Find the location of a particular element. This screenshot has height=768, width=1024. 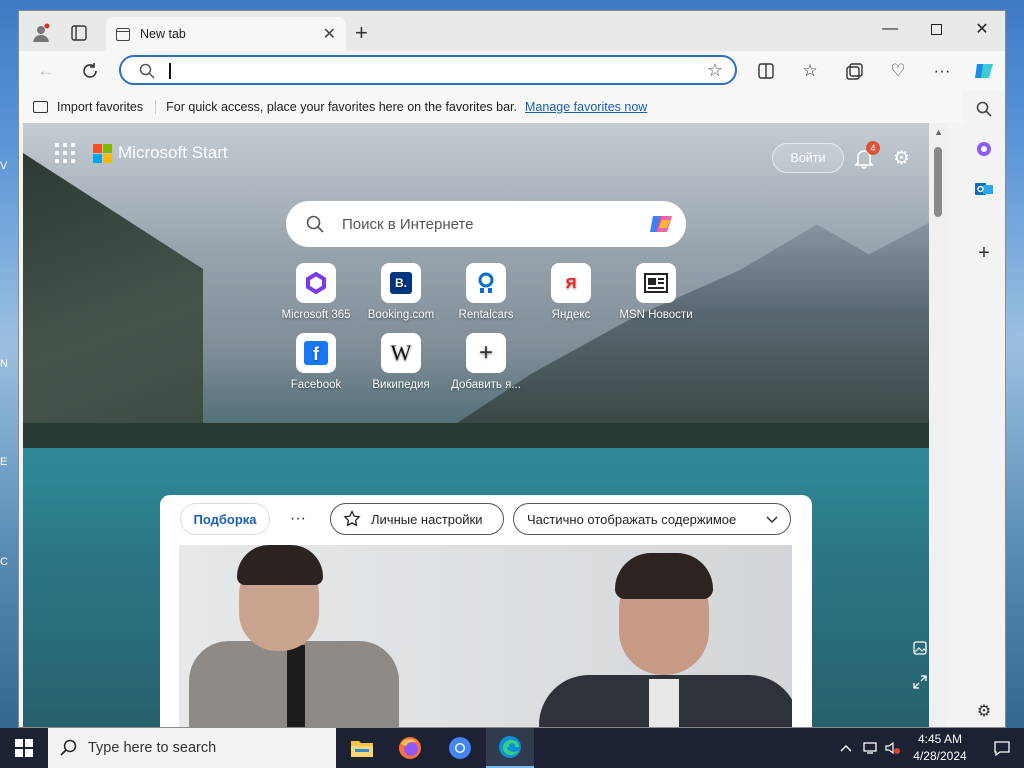

import-favorites-button: Import favorites is located at coordinates (95, 107).